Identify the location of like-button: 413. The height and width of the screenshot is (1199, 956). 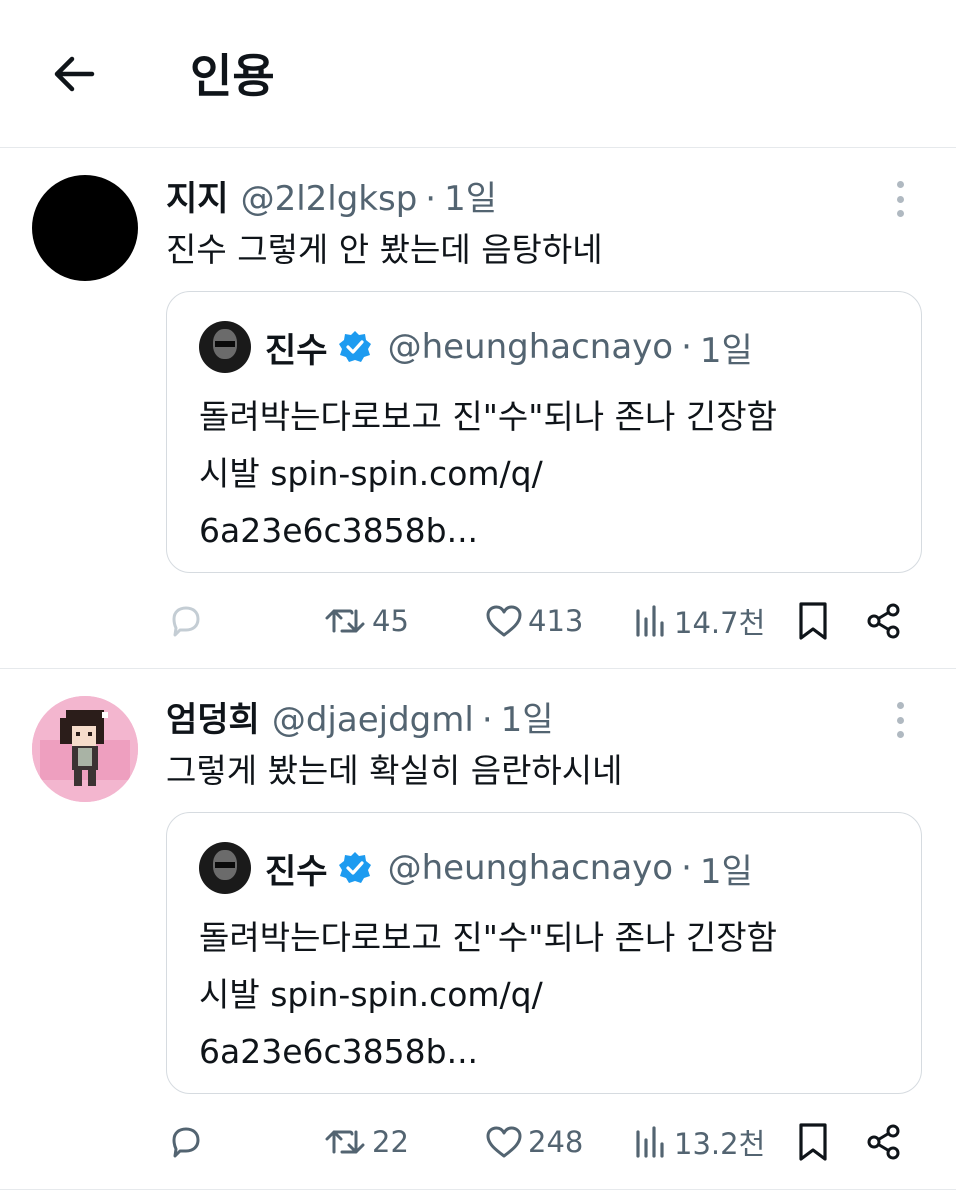
(533, 621).